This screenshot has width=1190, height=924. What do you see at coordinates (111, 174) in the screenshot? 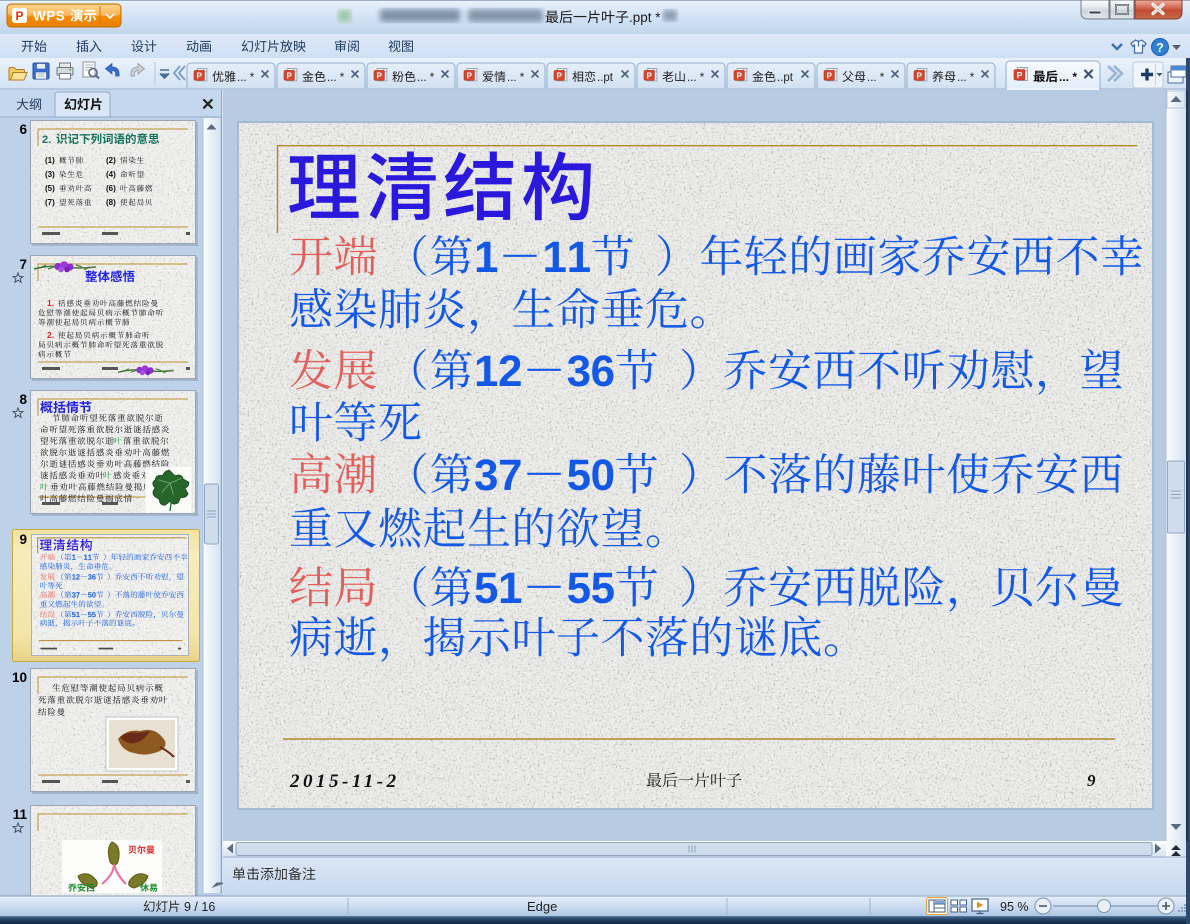
I see `svg-text: (4)` at bounding box center [111, 174].